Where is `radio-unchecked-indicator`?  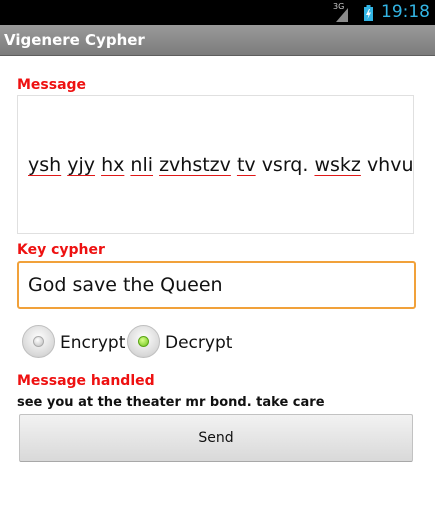
radio-unchecked-indicator is located at coordinates (38, 341).